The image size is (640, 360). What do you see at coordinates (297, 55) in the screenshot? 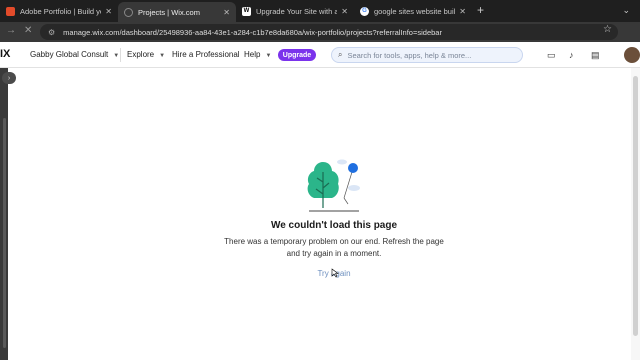
I see `upgrade-button: Upgrade` at bounding box center [297, 55].